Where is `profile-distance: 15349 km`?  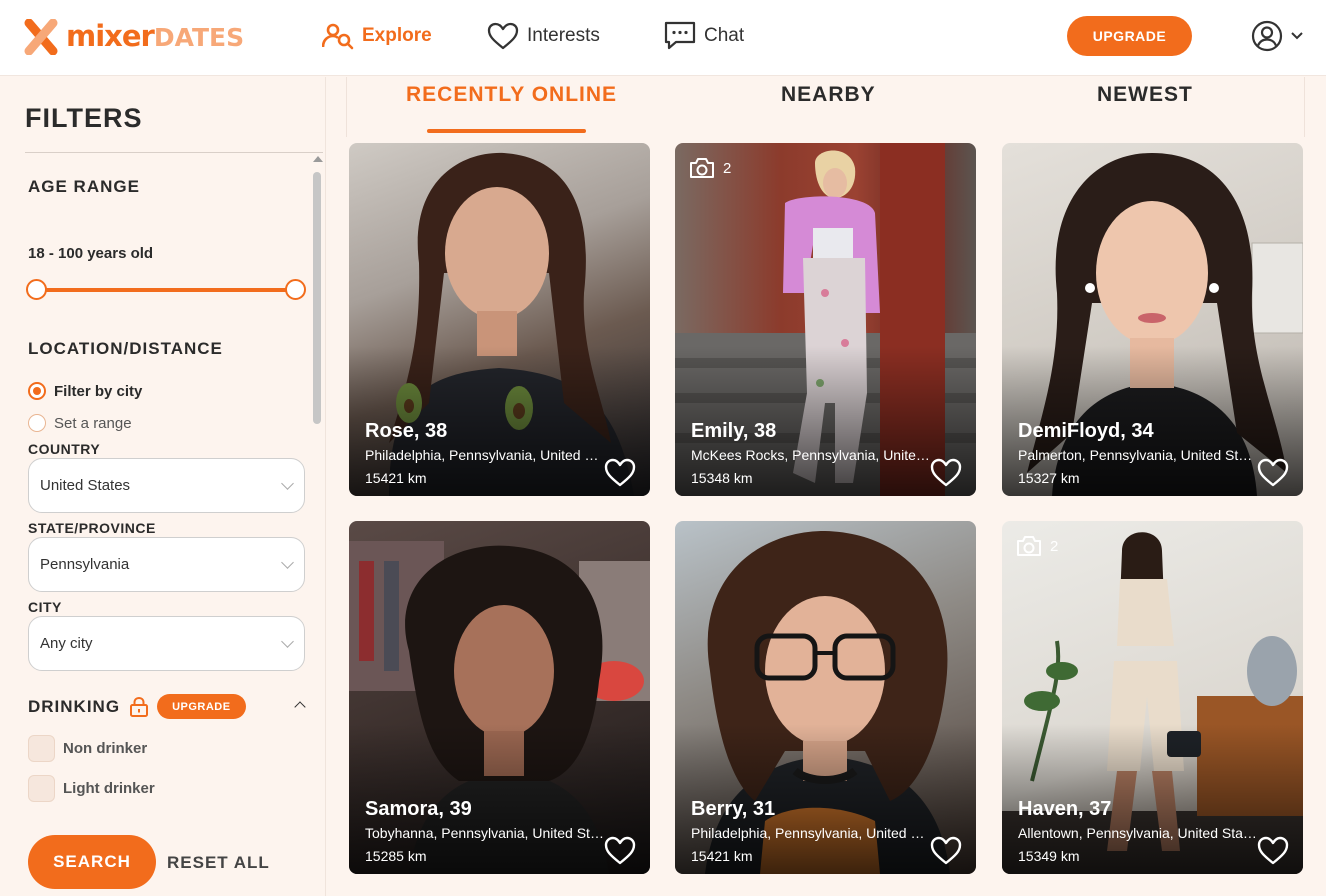 profile-distance: 15349 km is located at coordinates (1049, 856).